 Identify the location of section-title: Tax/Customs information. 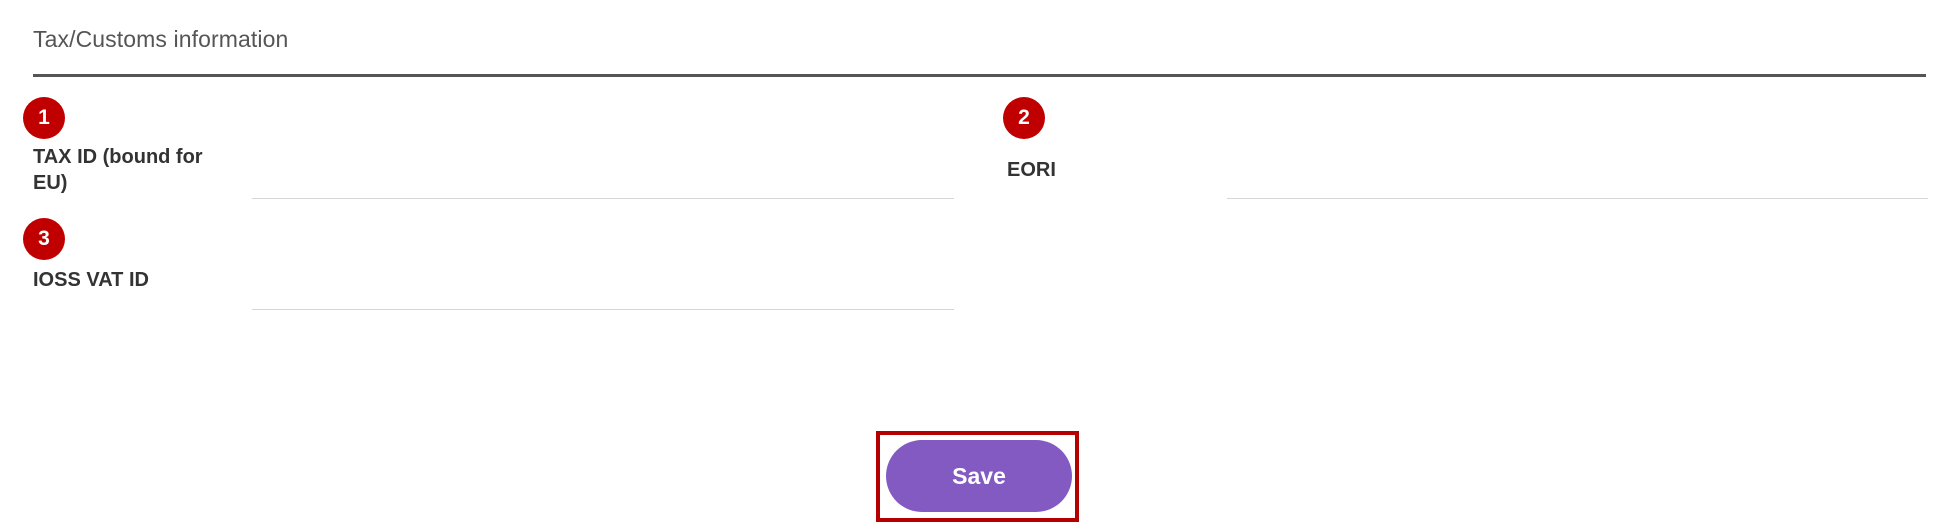
(161, 39).